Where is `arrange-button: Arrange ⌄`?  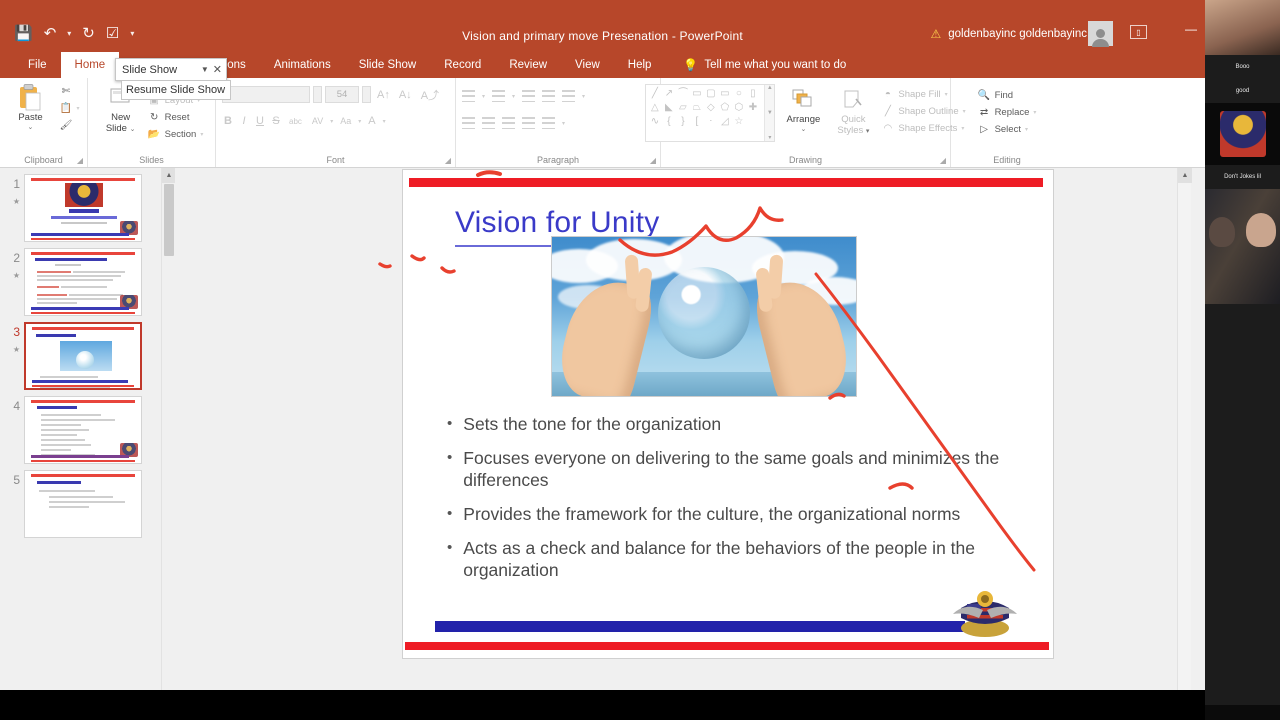 arrange-button: Arrange ⌄ is located at coordinates (803, 108).